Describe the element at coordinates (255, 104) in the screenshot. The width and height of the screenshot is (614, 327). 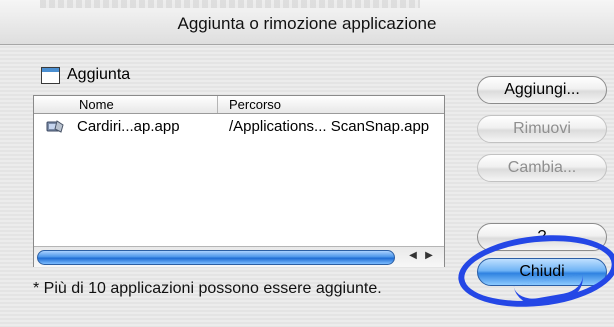
I see `column-header-path: Percorso` at that location.